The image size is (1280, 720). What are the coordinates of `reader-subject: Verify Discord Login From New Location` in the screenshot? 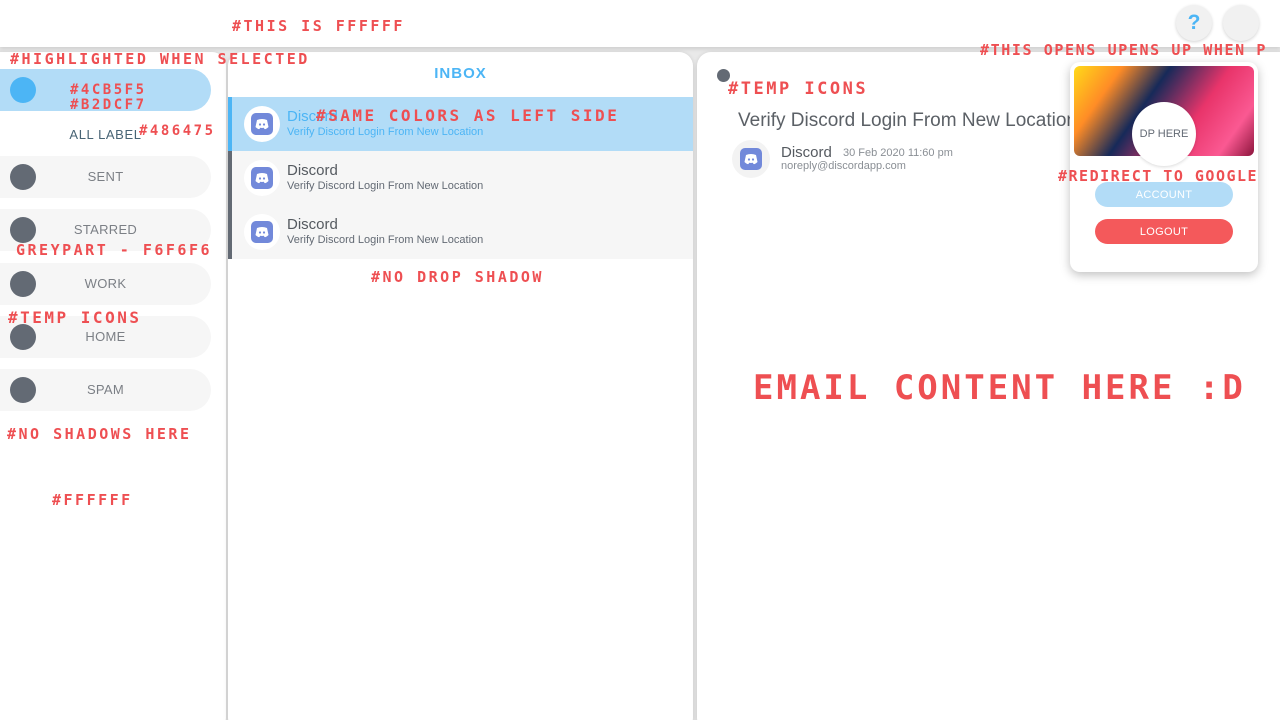 It's located at (907, 120).